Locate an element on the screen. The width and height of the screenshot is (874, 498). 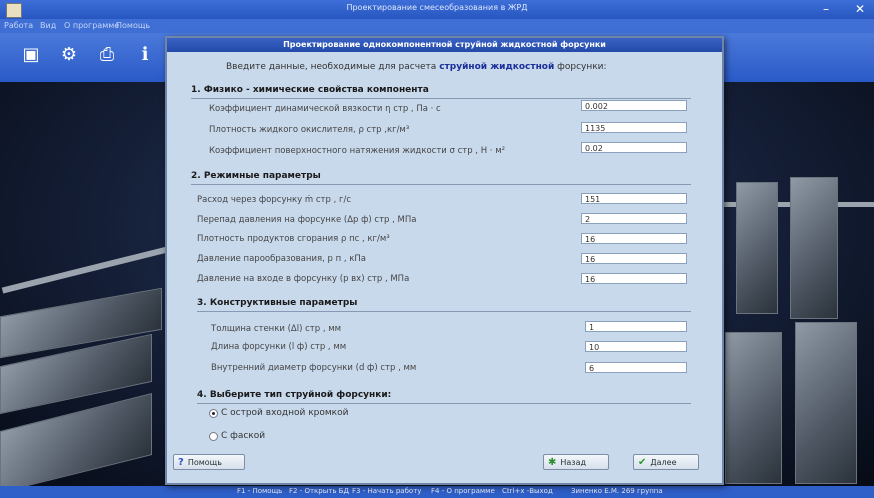
radio-selected-icon is located at coordinates (213, 413).